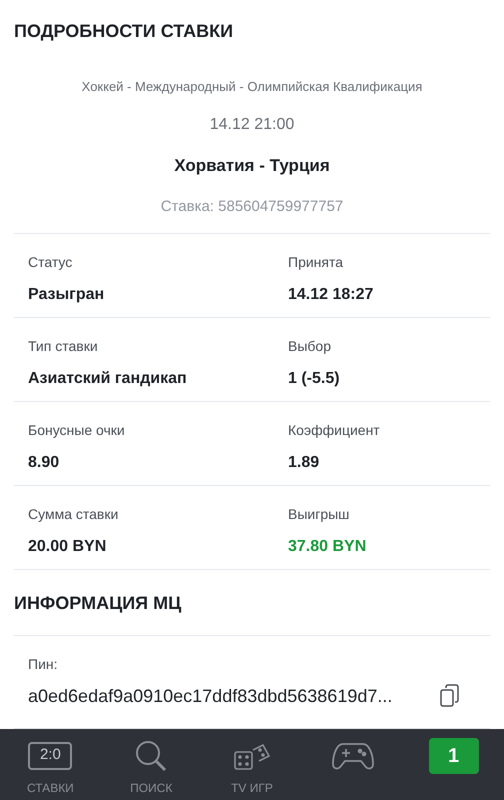 This screenshot has height=800, width=504. I want to click on field-value: 20.00 BYN, so click(68, 546).